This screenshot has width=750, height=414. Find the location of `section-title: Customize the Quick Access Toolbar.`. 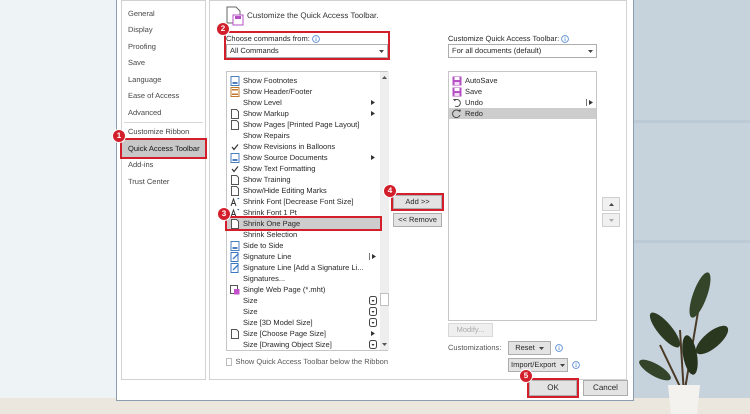

section-title: Customize the Quick Access Toolbar. is located at coordinates (312, 16).